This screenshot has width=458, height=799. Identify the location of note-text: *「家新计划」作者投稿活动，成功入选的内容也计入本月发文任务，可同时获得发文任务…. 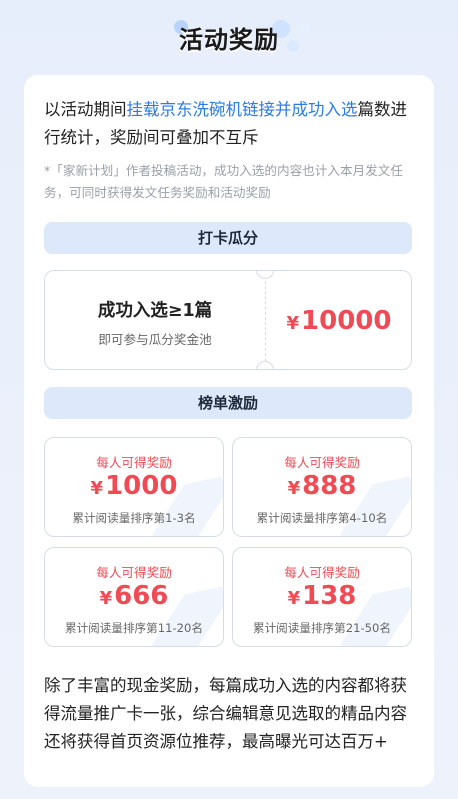
(223, 181).